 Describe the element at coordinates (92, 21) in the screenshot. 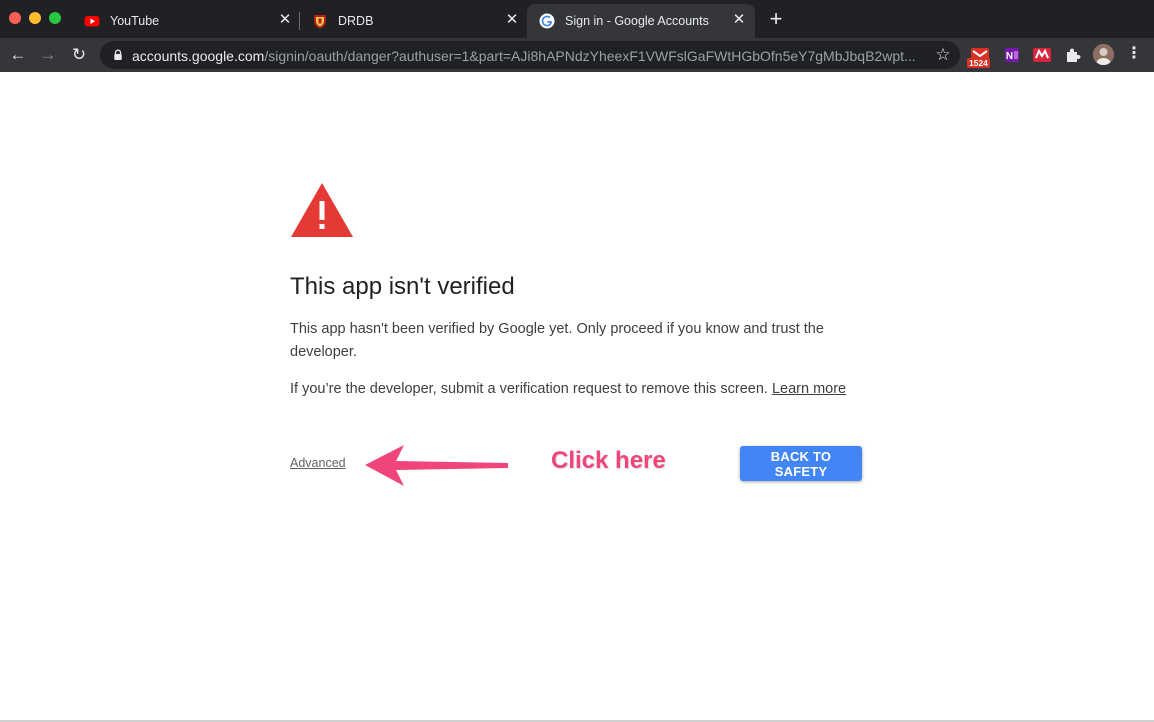

I see `youtube-icon` at that location.